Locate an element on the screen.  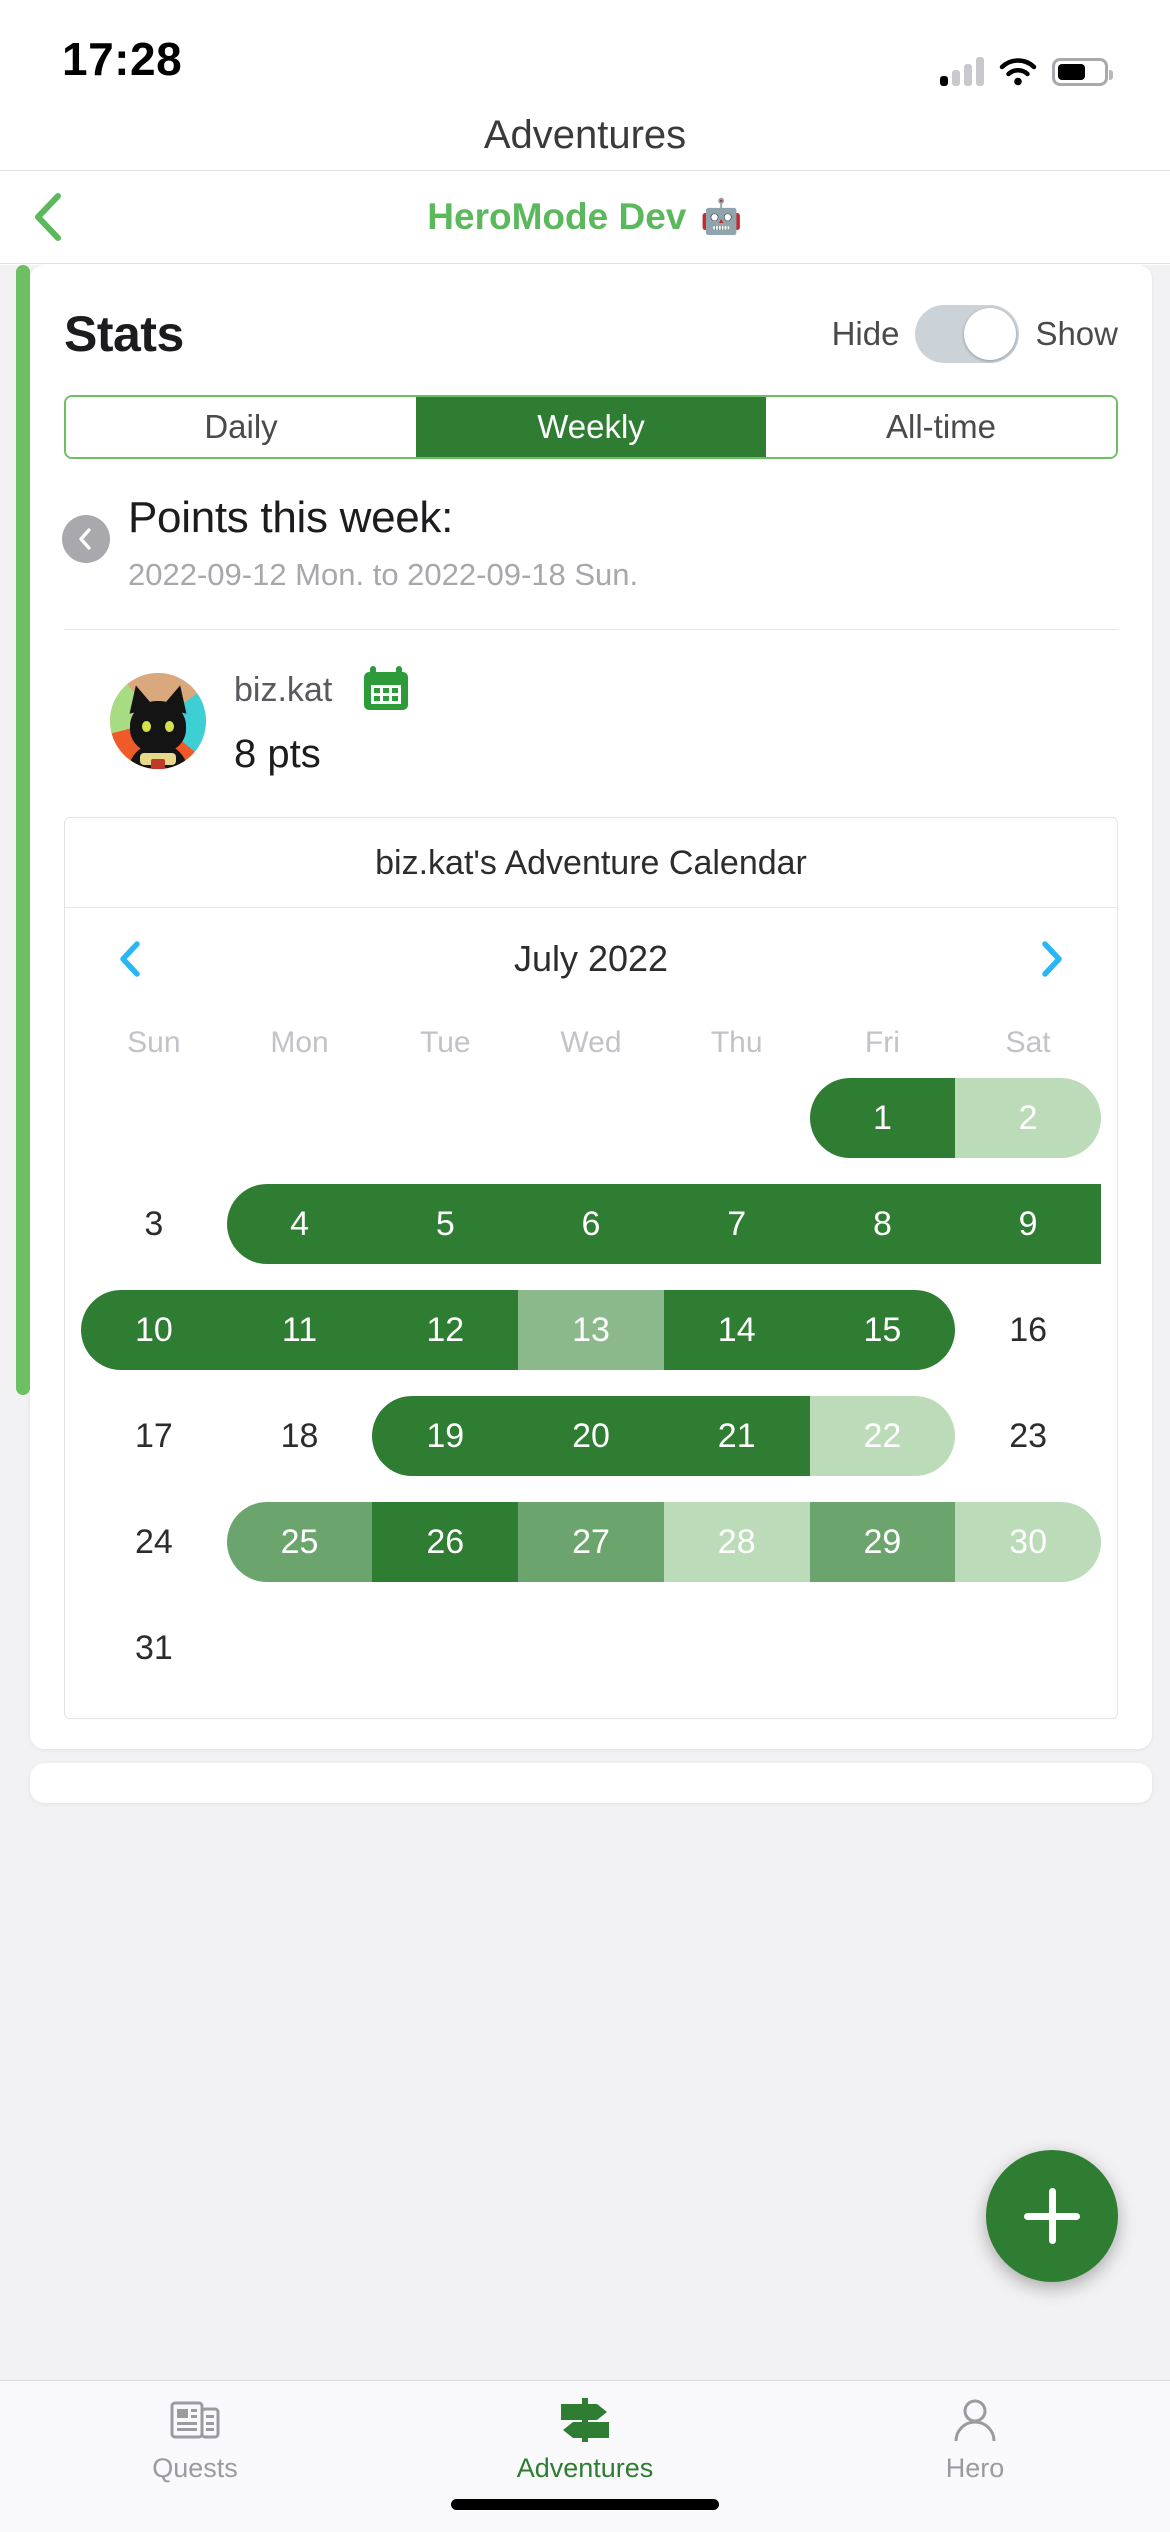
robot-icon: 🤖 is located at coordinates (721, 217).